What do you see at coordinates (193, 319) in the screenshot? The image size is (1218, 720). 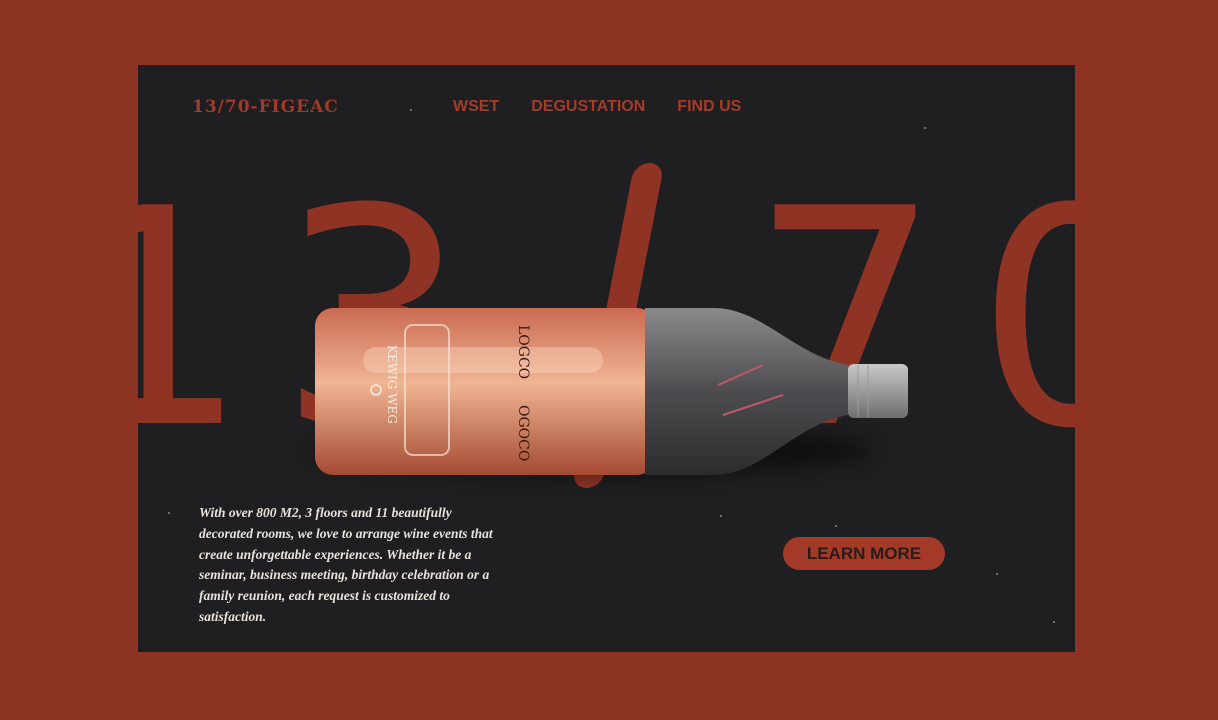 I see `hero-digit-1: 1` at bounding box center [193, 319].